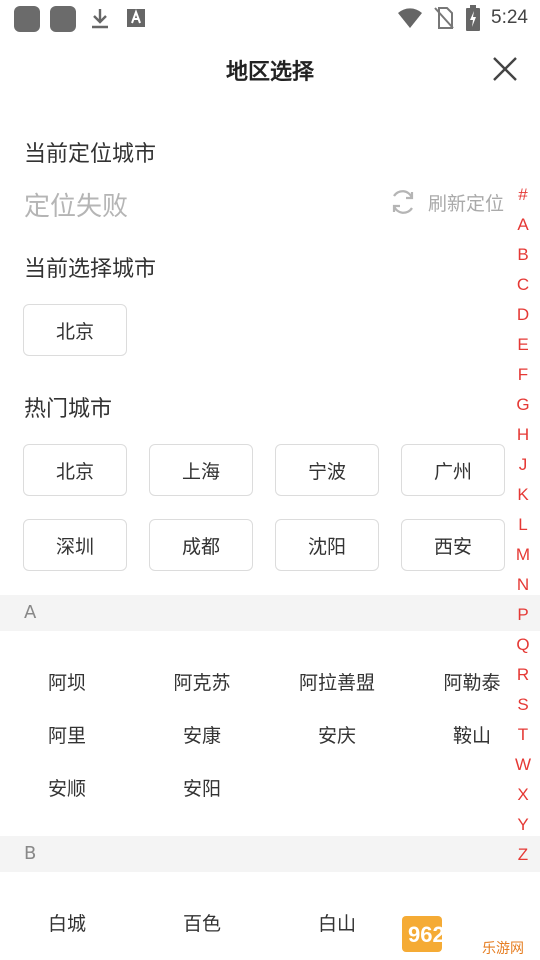  I want to click on refresh-icon, so click(403, 202).